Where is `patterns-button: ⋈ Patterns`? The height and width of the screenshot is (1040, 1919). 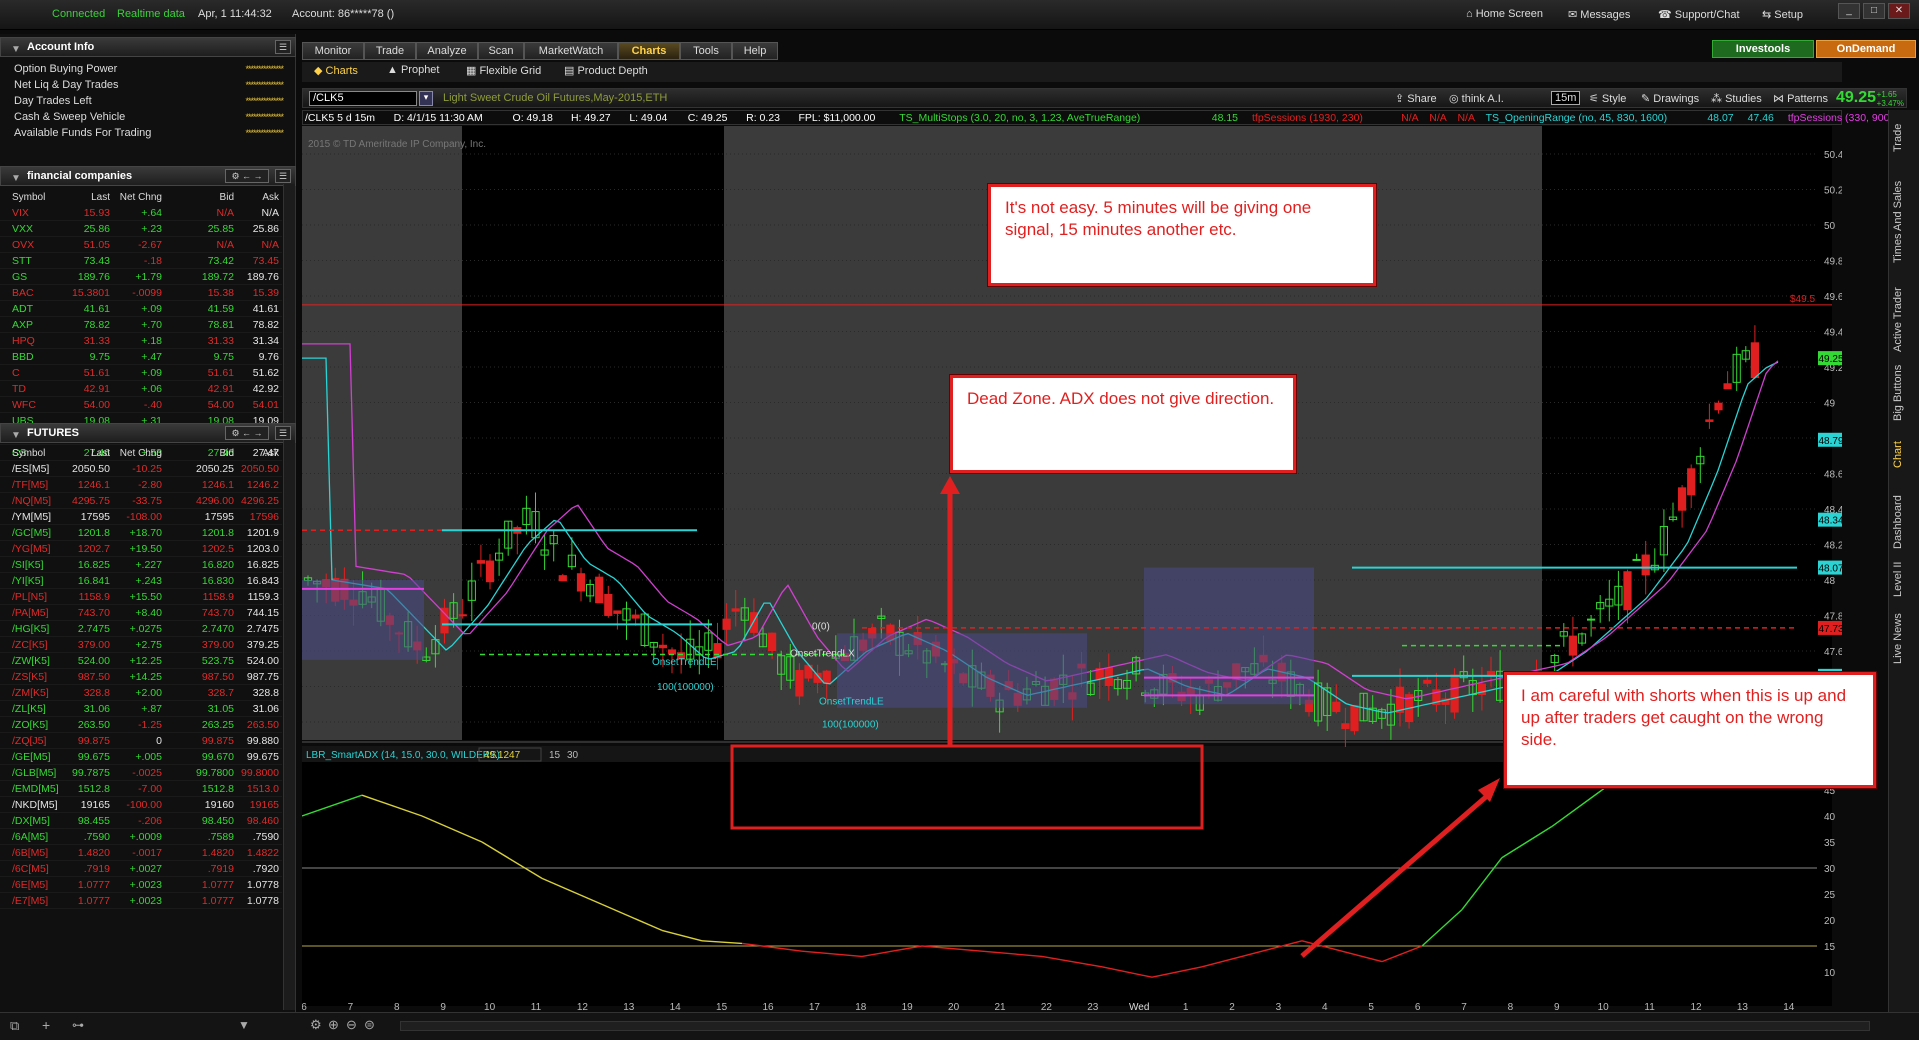 patterns-button: ⋈ Patterns is located at coordinates (1800, 98).